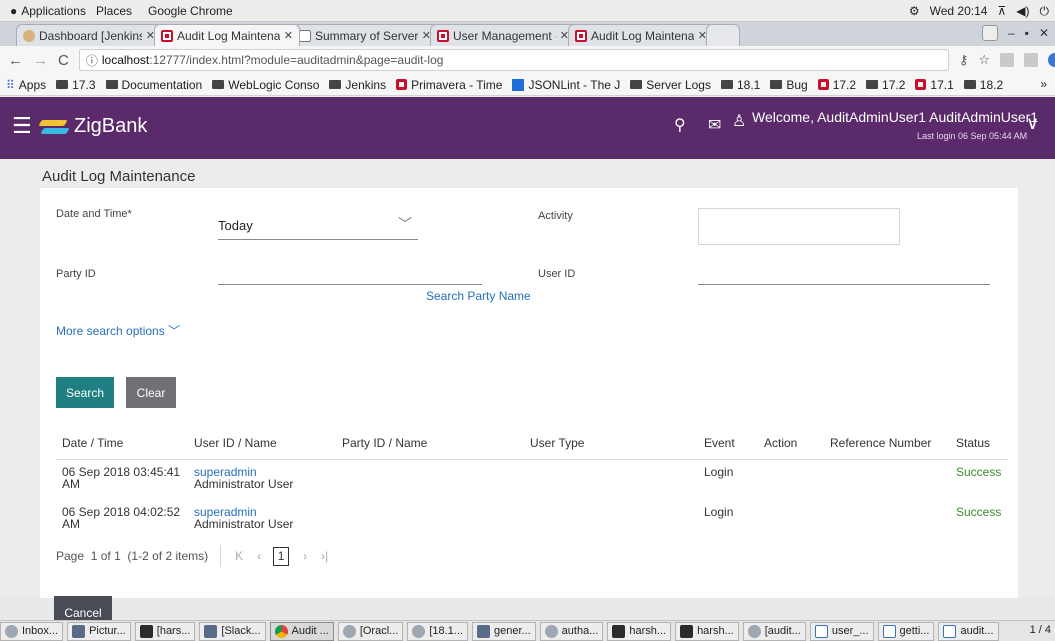 The width and height of the screenshot is (1055, 641). Describe the element at coordinates (118, 330) in the screenshot. I see `more-search-options-link: More search options ﹀` at that location.